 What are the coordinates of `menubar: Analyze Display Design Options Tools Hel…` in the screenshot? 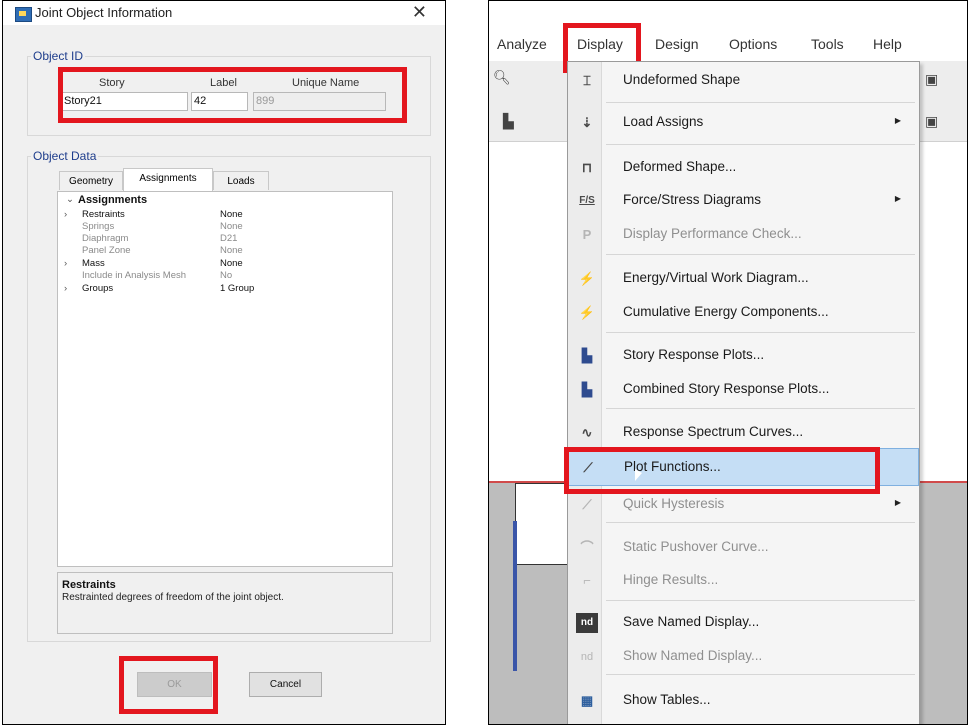 It's located at (728, 46).